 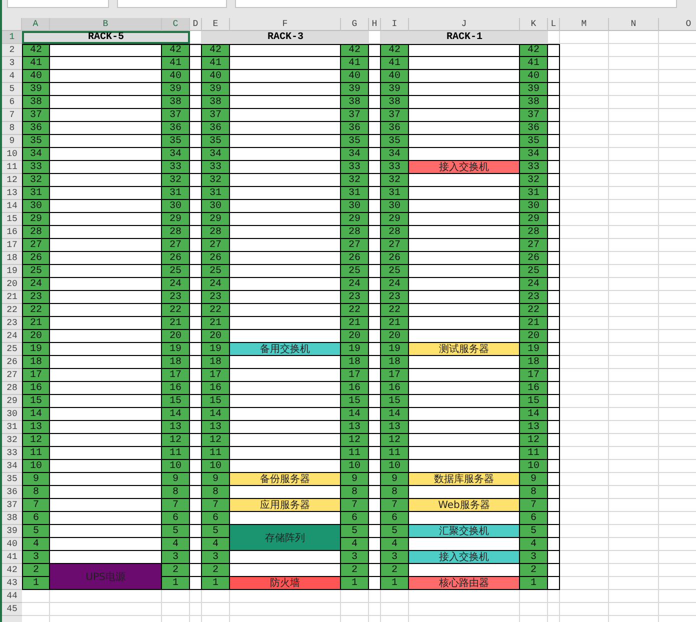 What do you see at coordinates (12, 505) in the screenshot?
I see `row-header: 37` at bounding box center [12, 505].